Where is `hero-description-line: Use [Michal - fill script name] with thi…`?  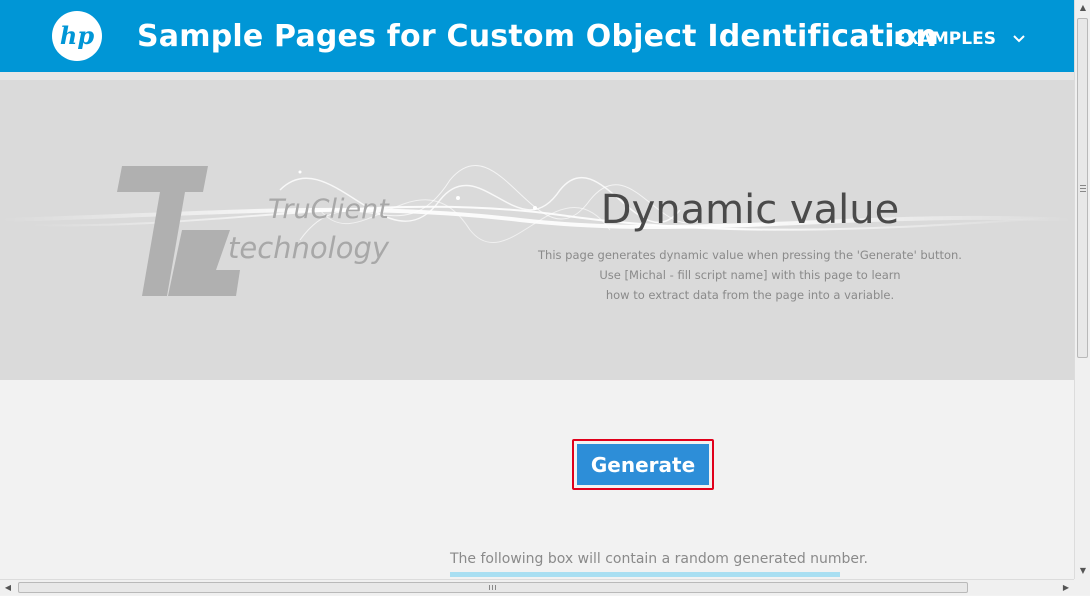 hero-description-line: Use [Michal - fill script name] with thi… is located at coordinates (750, 275).